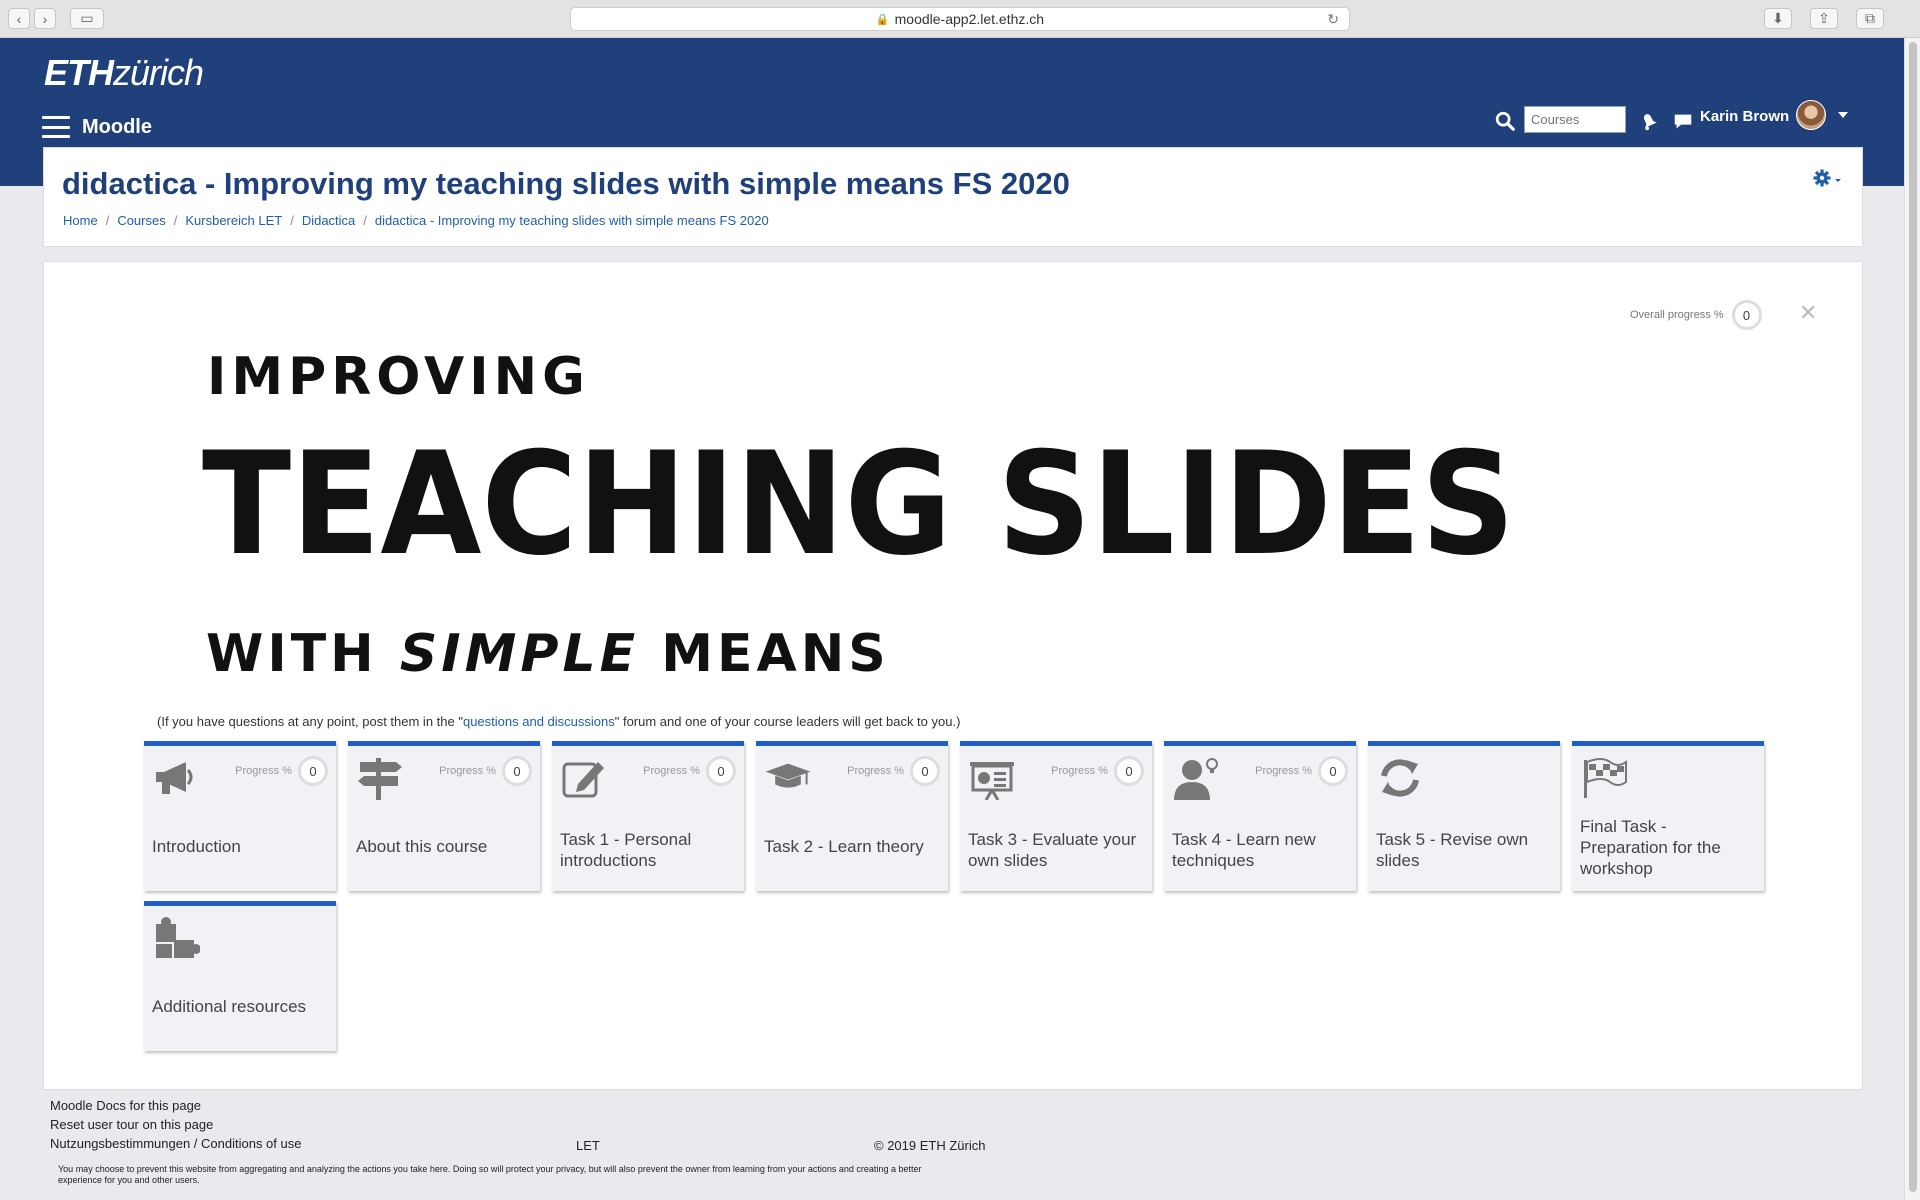 This screenshot has width=1920, height=1200. I want to click on course-search-input, so click(1575, 119).